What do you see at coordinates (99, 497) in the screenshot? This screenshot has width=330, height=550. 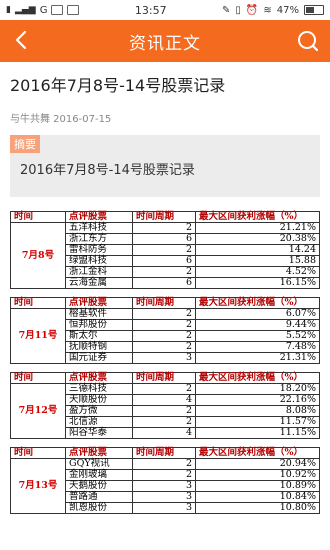 I see `stock-name-cell: 普路通` at bounding box center [99, 497].